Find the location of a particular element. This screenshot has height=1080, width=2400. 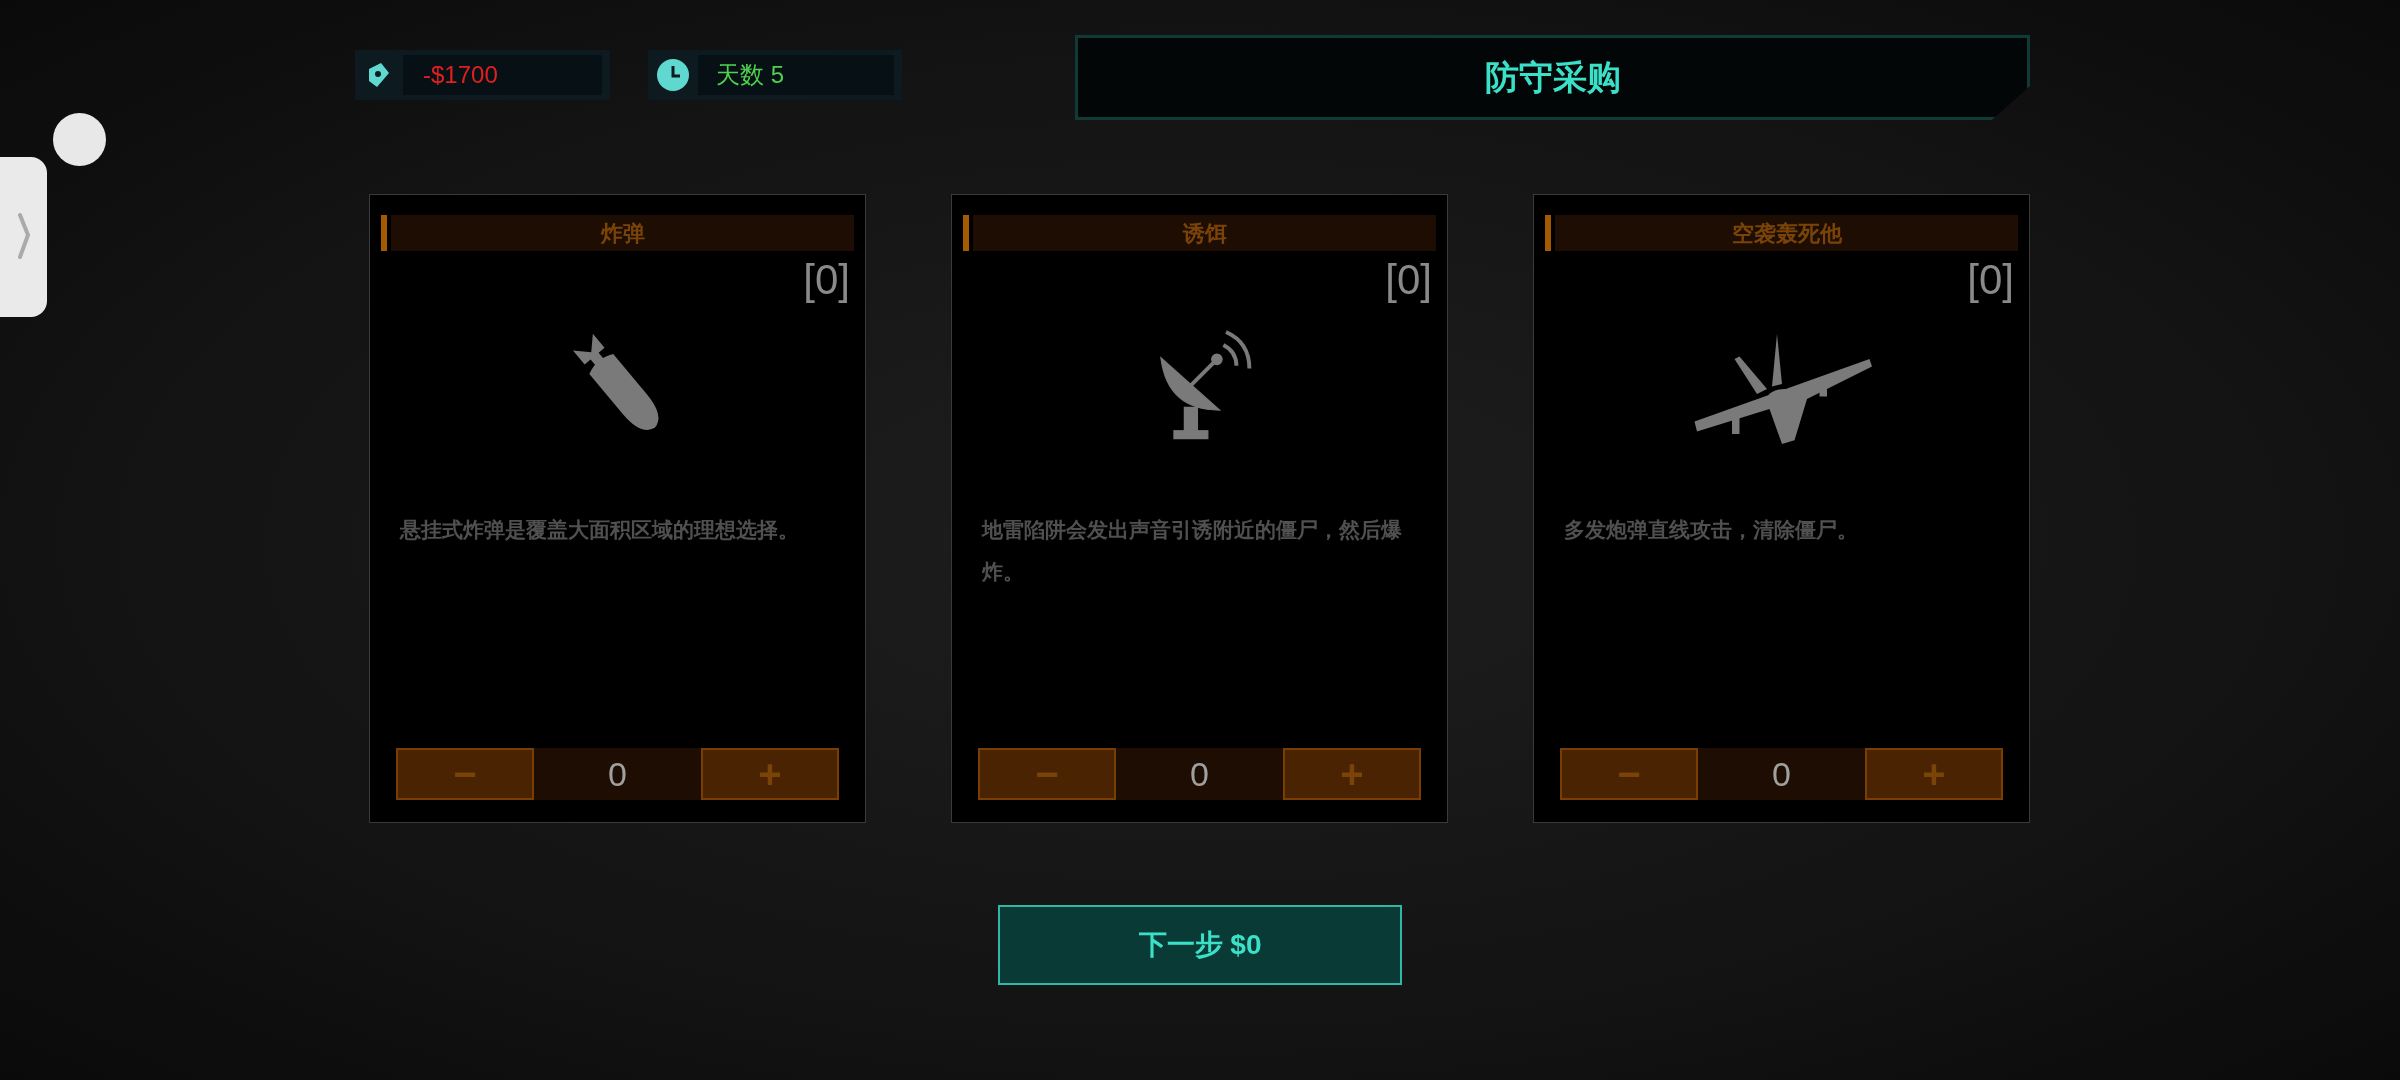

item-description: 多发炮弹直线攻击，清除僵尸。 is located at coordinates (1711, 530).